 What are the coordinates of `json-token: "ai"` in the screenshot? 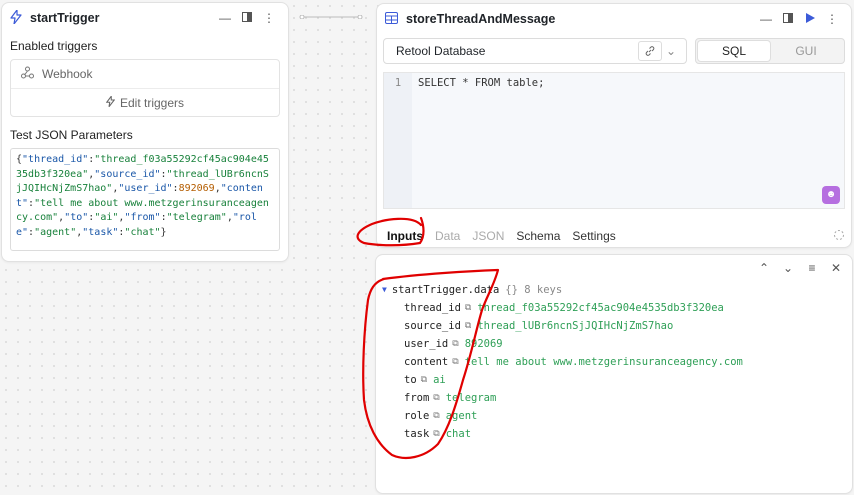 It's located at (106, 217).